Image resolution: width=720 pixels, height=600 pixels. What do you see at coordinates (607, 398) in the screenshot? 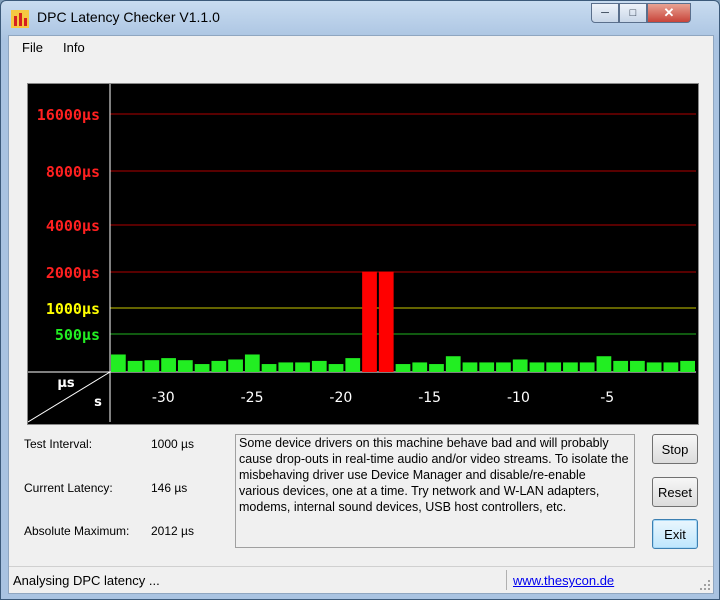
I see `x-tick-label: -5` at bounding box center [607, 398].